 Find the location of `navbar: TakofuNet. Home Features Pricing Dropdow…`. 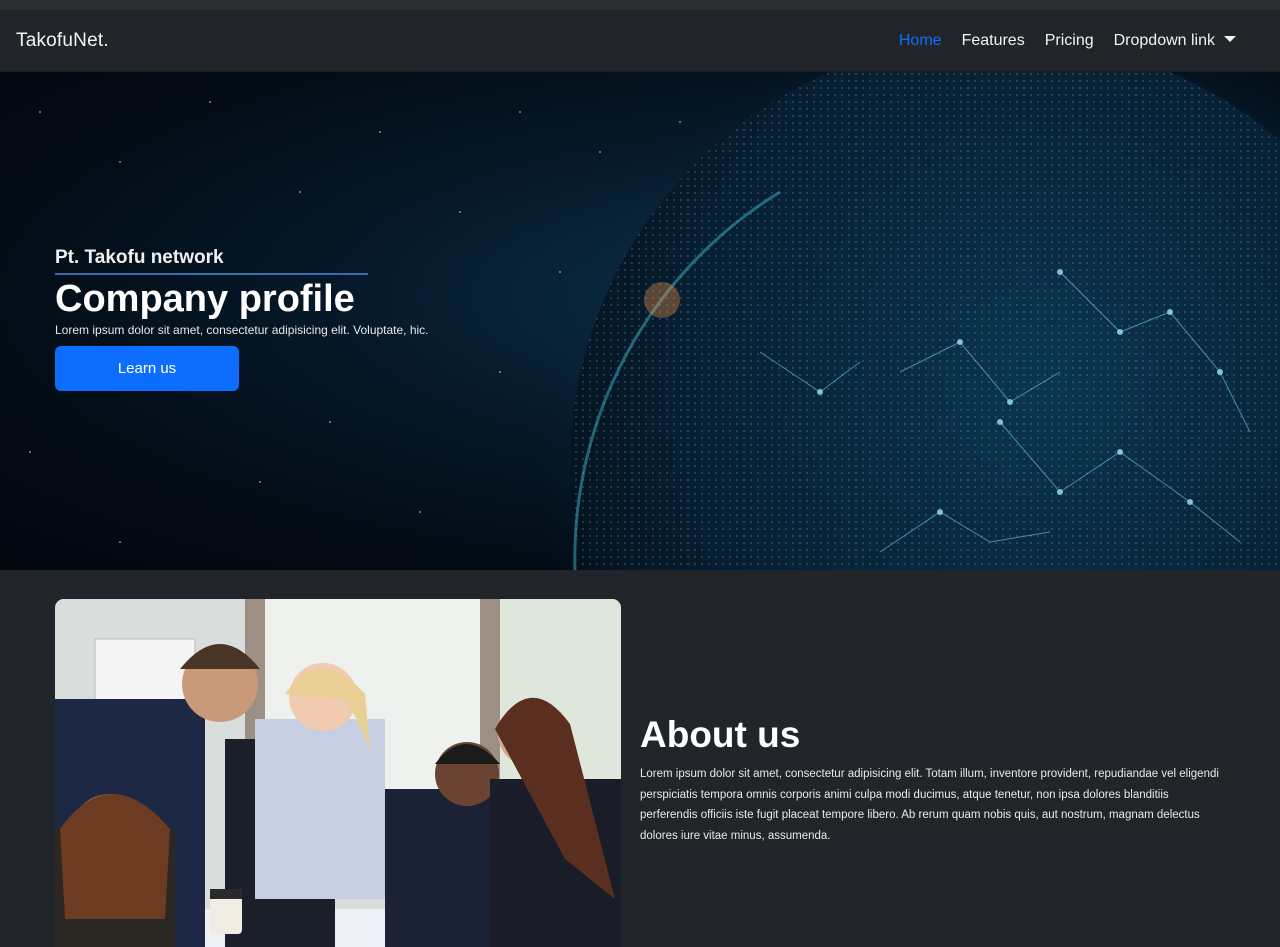

navbar: TakofuNet. Home Features Pricing Dropdow… is located at coordinates (640, 41).